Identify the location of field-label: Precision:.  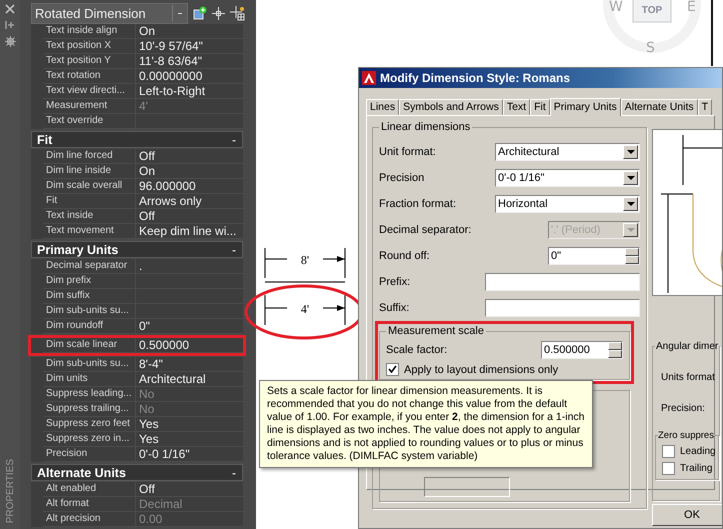
(683, 408).